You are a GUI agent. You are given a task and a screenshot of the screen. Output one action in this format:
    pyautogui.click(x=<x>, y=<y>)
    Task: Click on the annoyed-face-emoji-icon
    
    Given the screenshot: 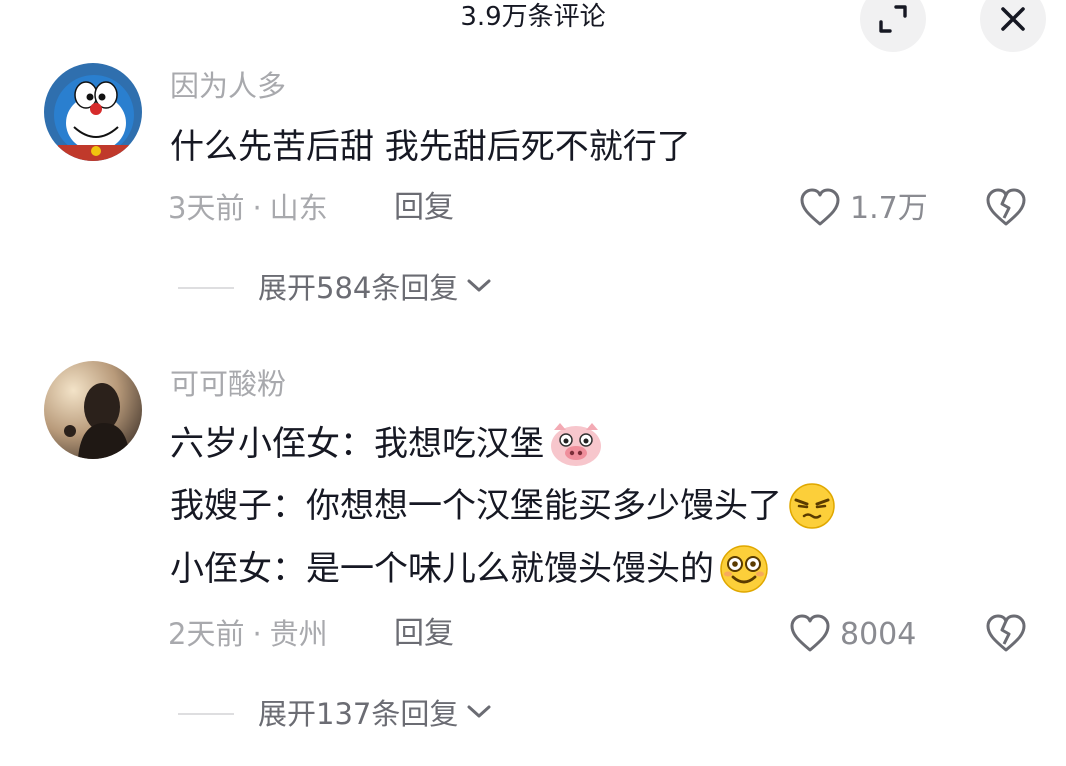 What is the action you would take?
    pyautogui.click(x=812, y=506)
    